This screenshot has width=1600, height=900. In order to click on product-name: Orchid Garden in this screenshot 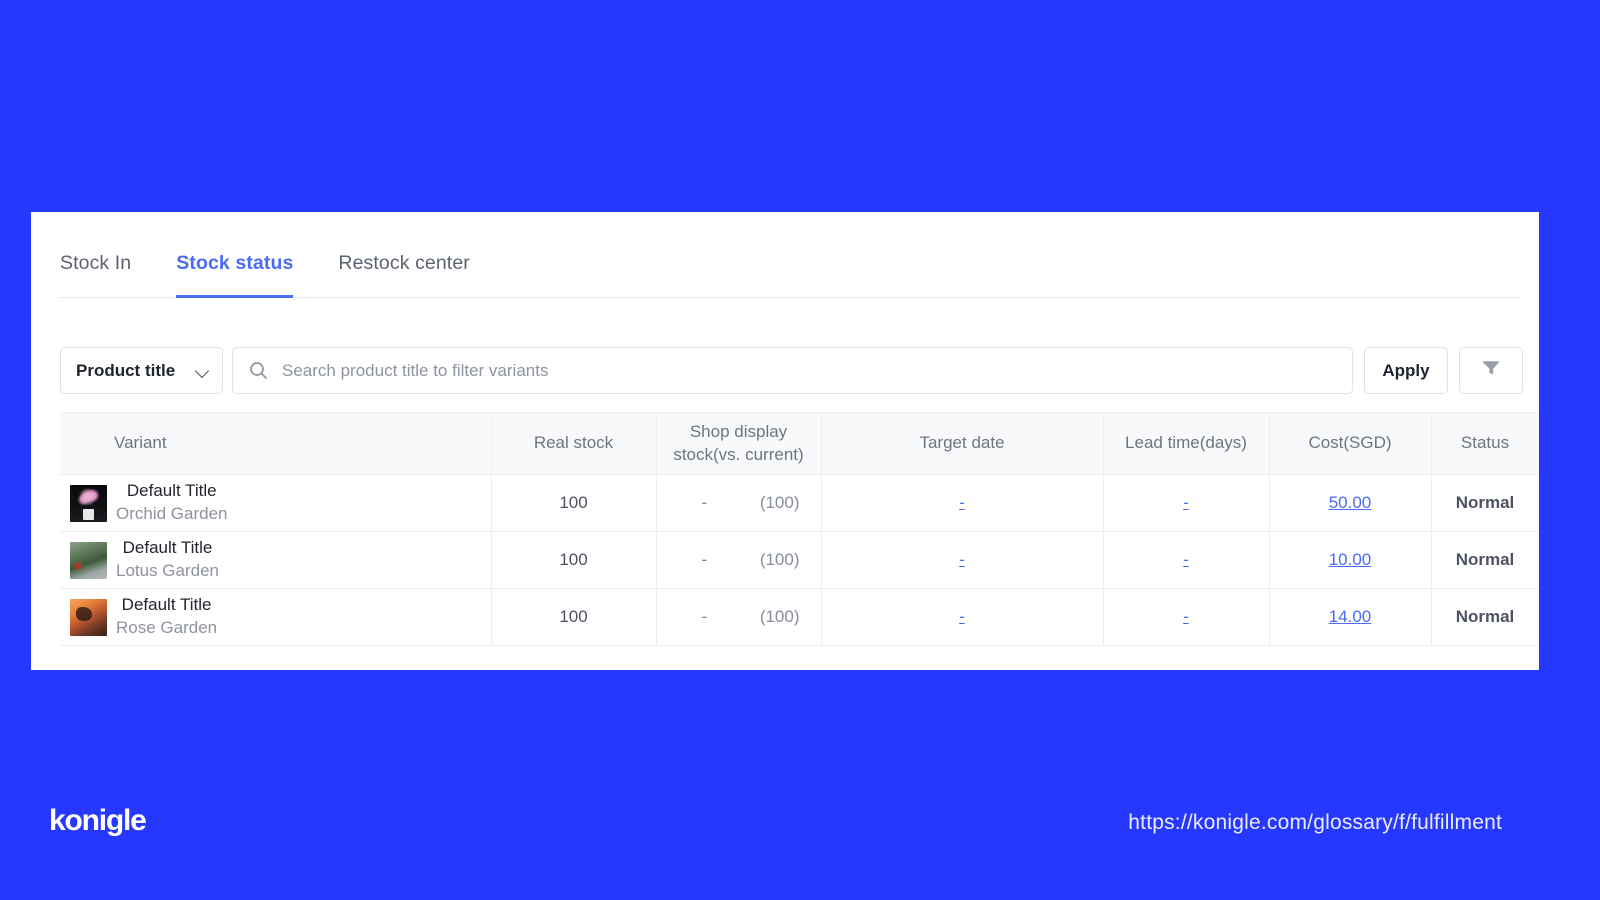, I will do `click(172, 513)`.